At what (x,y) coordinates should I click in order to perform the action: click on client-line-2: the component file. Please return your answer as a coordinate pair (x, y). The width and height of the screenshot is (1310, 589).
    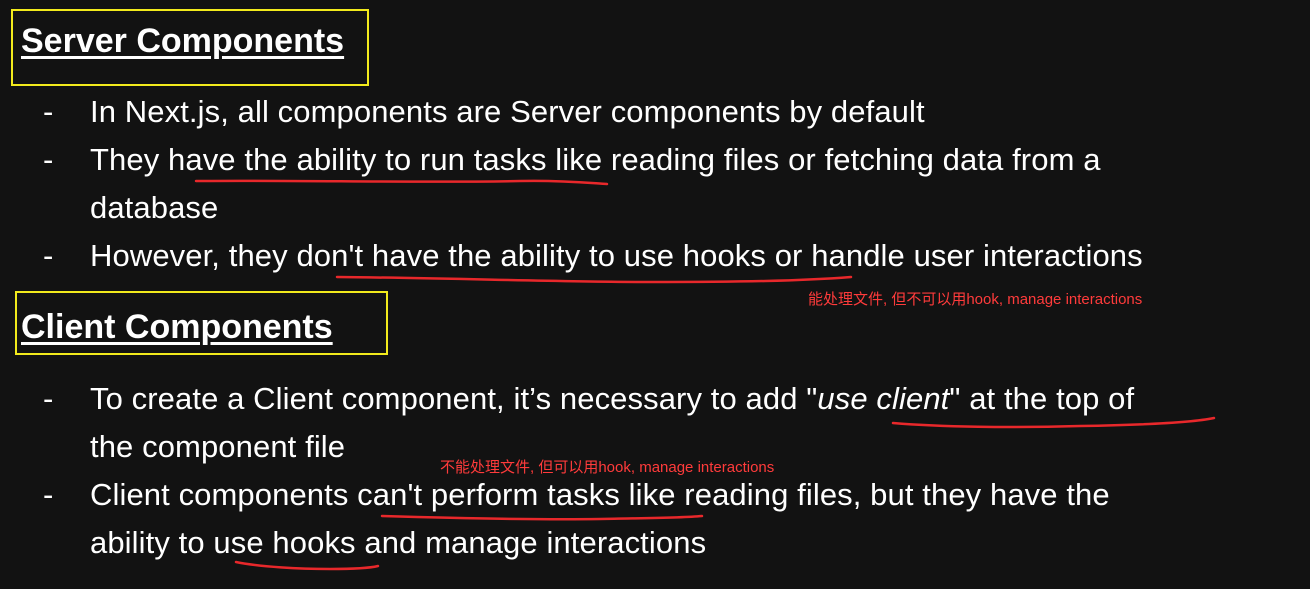
    Looking at the image, I should click on (218, 446).